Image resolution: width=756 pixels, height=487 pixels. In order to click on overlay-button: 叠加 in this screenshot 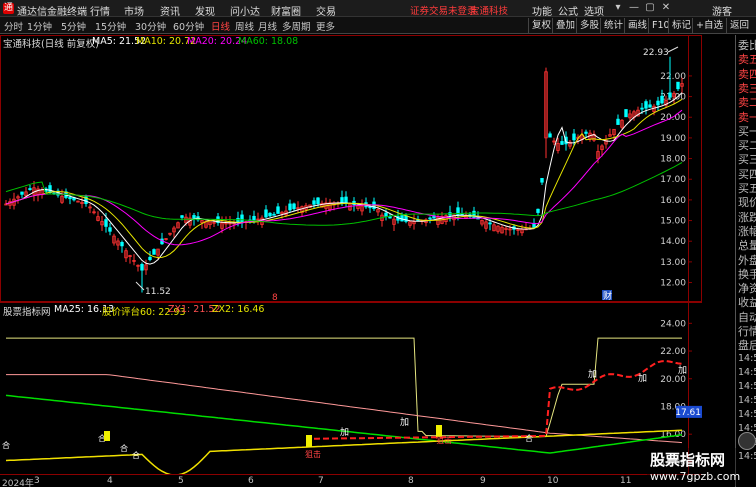, I will do `click(565, 25)`.